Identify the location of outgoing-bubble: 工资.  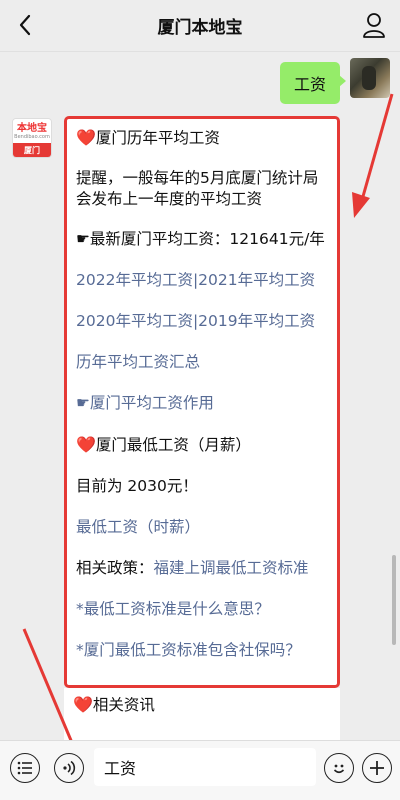
(313, 83).